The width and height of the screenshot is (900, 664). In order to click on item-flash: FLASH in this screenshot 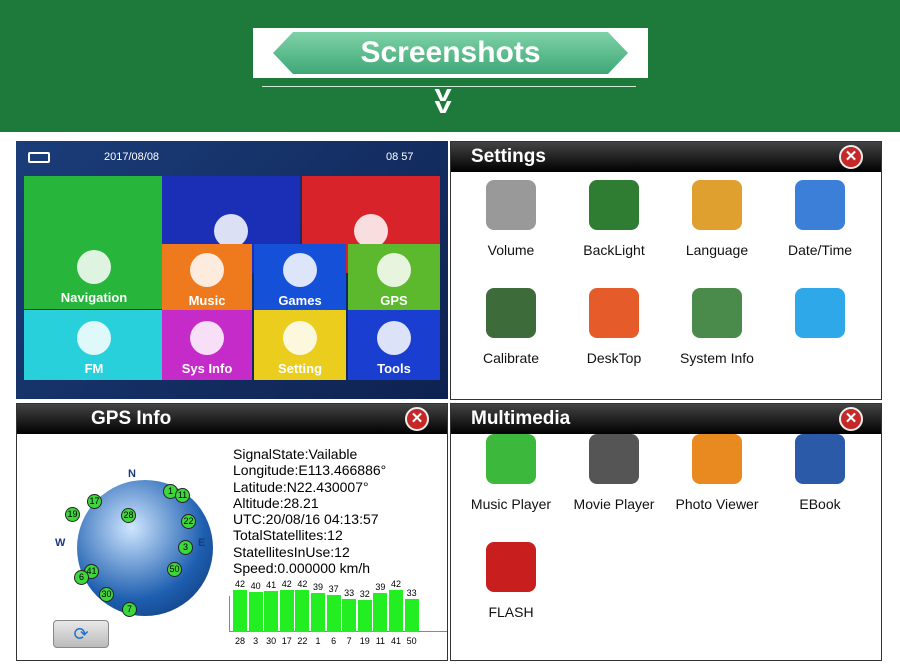, I will do `click(511, 581)`.